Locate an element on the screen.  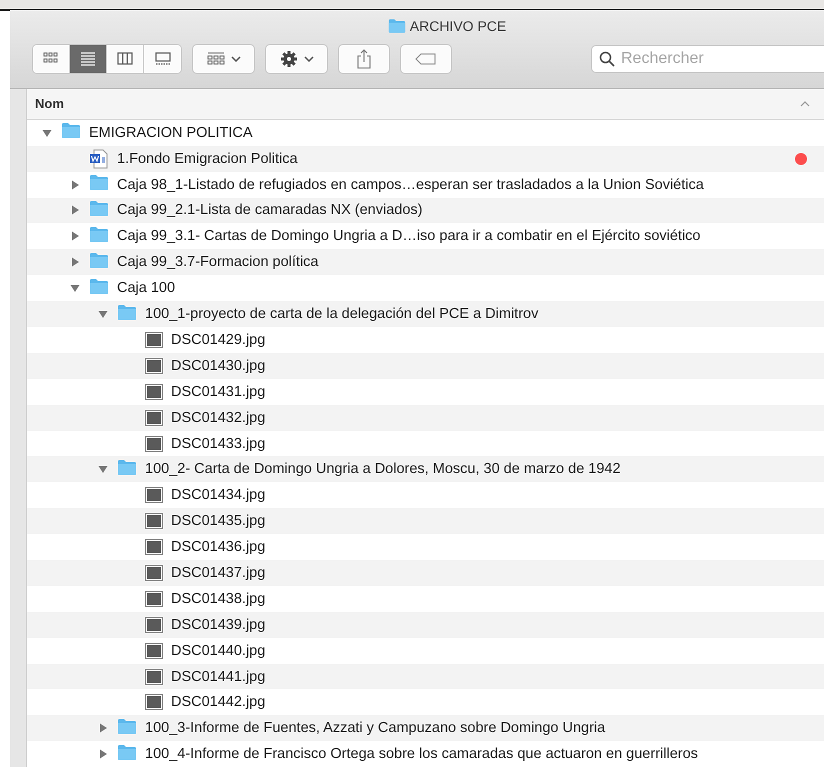
tag-button is located at coordinates (426, 59).